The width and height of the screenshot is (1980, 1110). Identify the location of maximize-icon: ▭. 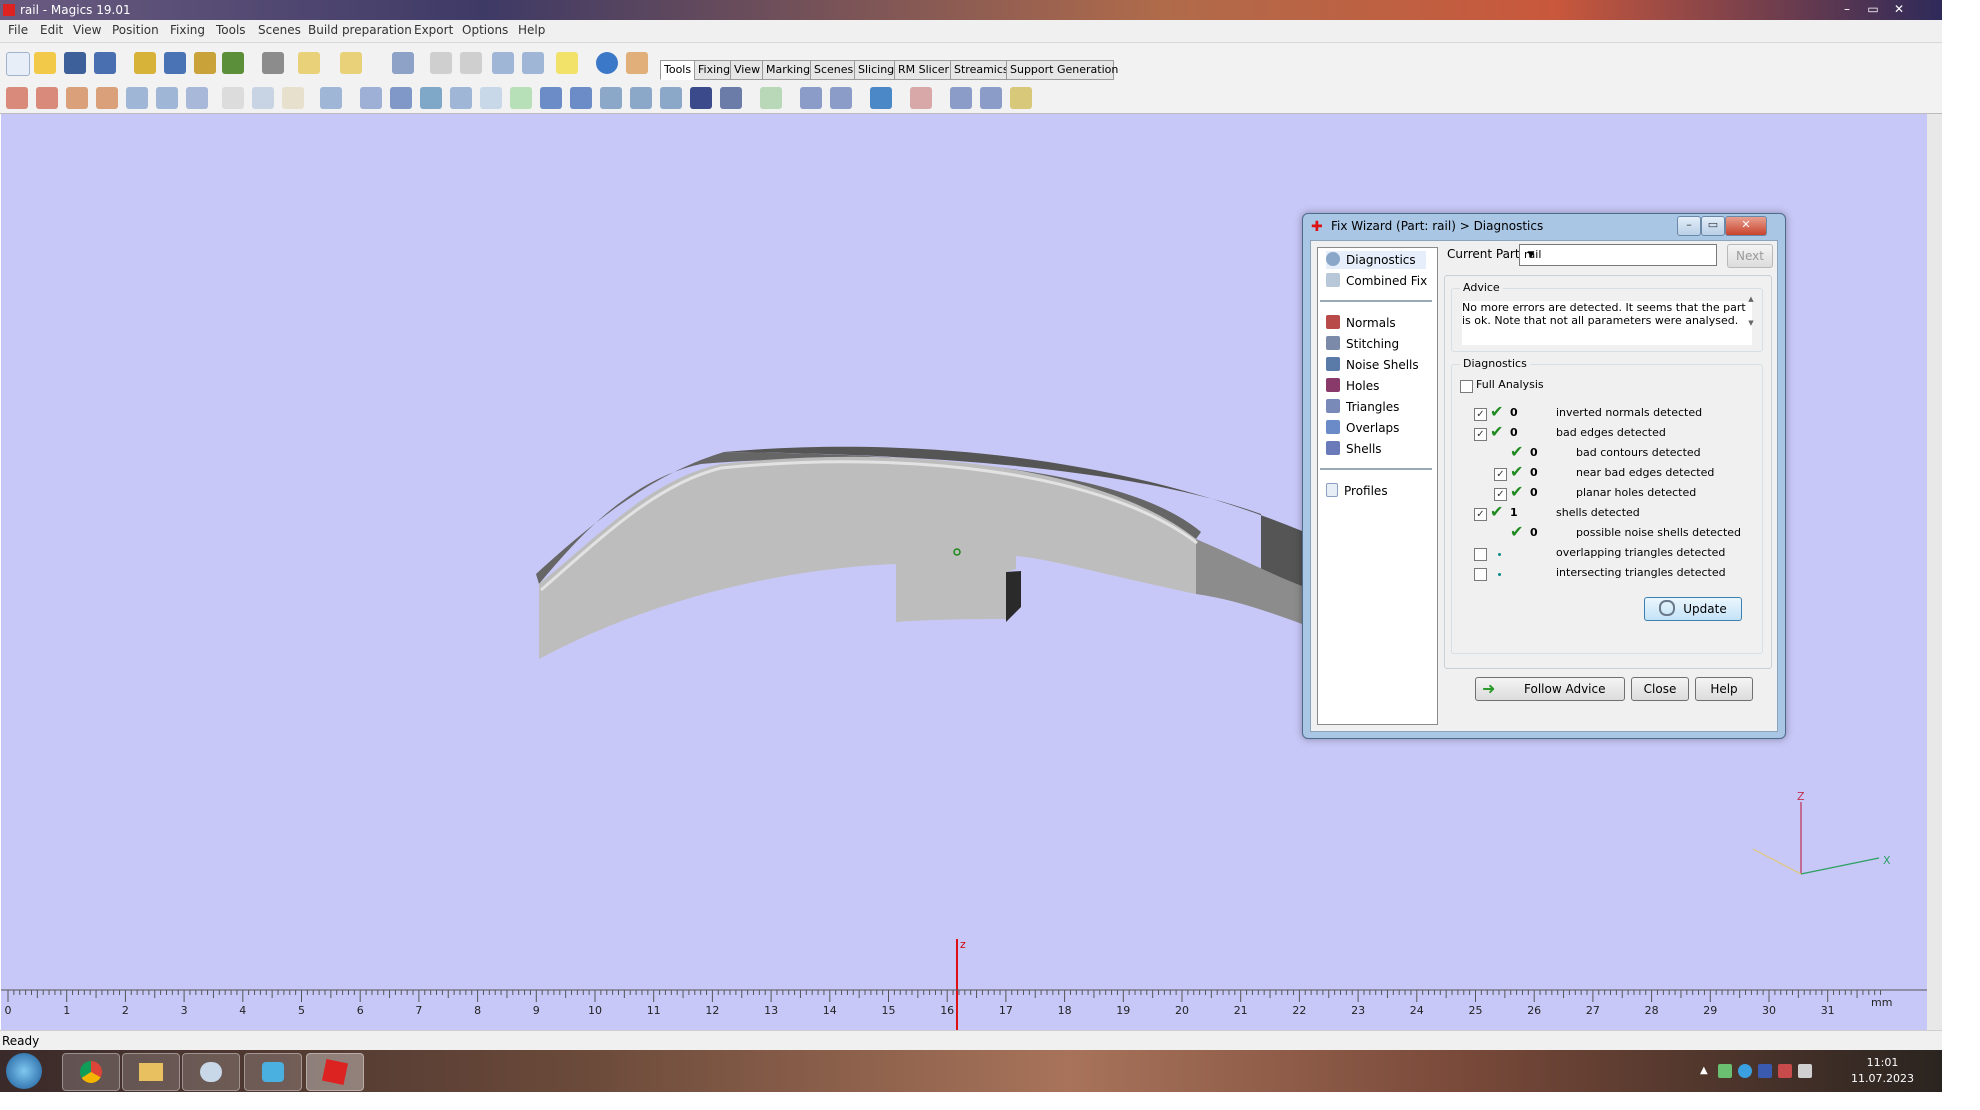
(1873, 9).